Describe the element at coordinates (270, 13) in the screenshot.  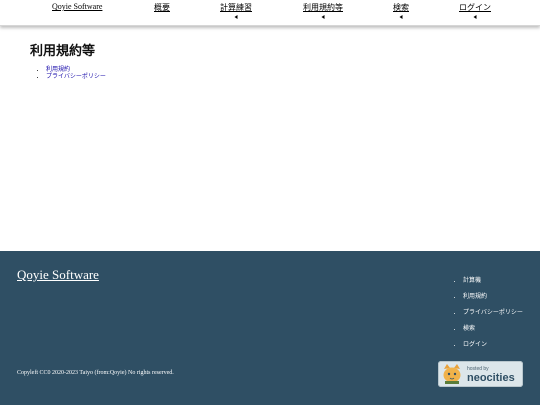
I see `top-nav: Qoyie Software 概要 計算練習 利用規約等 検索 ログイン` at that location.